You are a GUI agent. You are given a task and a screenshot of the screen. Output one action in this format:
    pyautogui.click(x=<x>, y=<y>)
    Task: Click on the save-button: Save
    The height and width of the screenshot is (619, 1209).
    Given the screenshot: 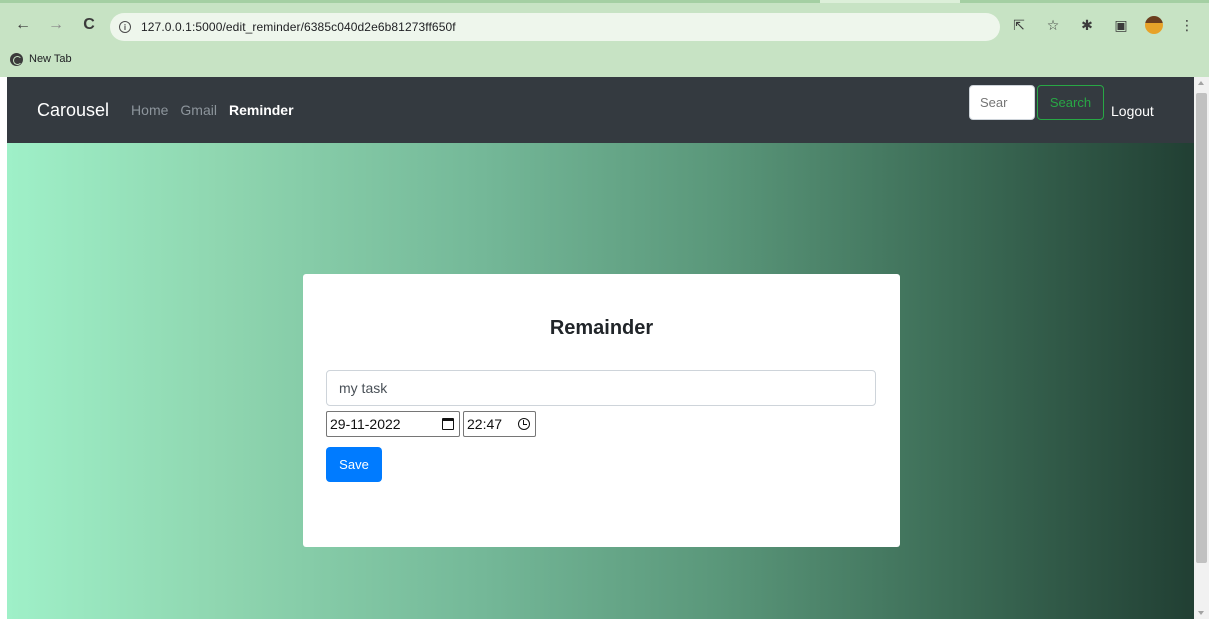 What is the action you would take?
    pyautogui.click(x=354, y=464)
    